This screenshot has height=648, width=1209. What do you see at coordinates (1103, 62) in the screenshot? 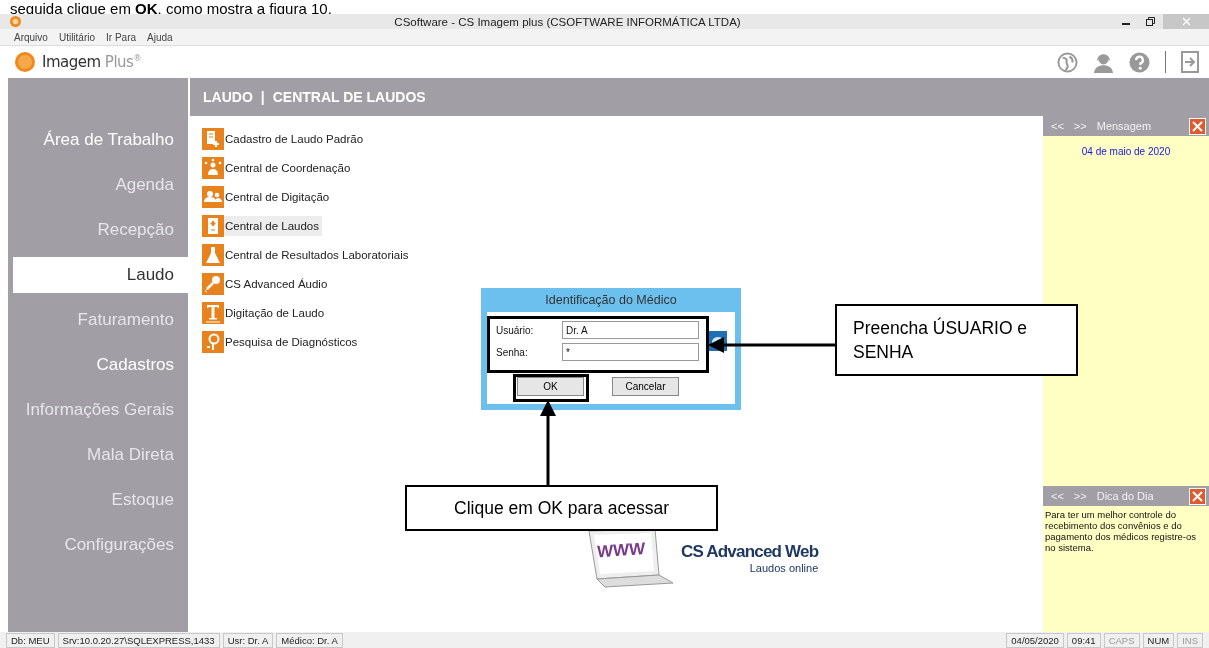
I see `support-agent-icon` at bounding box center [1103, 62].